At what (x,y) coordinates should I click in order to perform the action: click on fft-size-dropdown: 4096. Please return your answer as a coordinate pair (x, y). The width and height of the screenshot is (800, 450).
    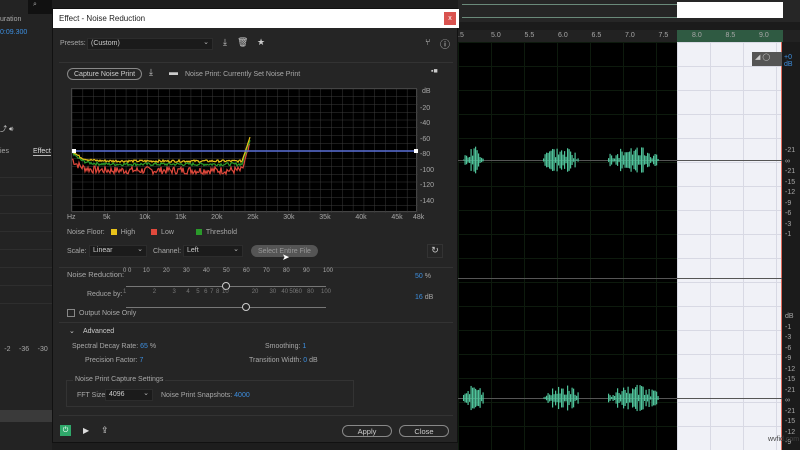
    Looking at the image, I should click on (129, 395).